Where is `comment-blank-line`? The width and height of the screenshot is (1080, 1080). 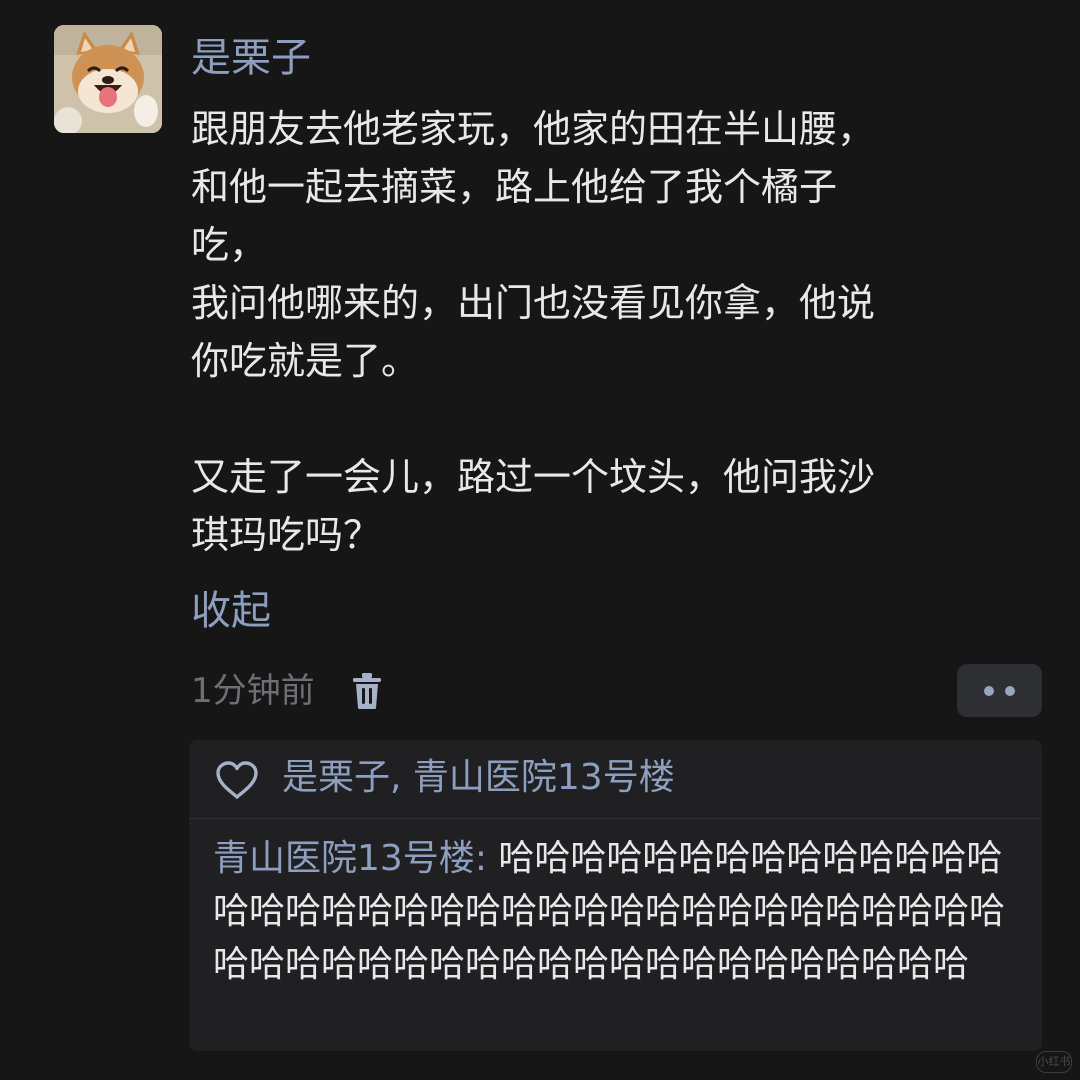 comment-blank-line is located at coordinates (621, 419).